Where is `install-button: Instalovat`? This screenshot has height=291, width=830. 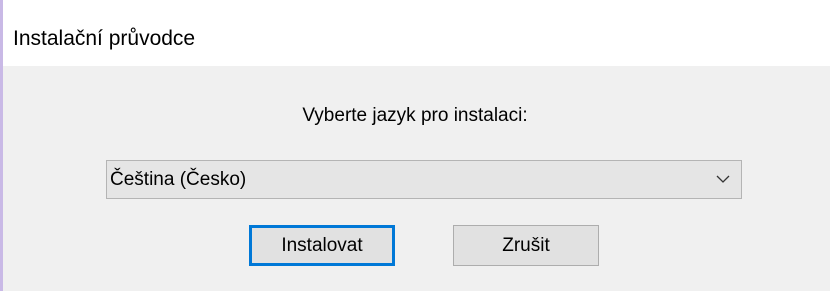
install-button: Instalovat is located at coordinates (322, 245).